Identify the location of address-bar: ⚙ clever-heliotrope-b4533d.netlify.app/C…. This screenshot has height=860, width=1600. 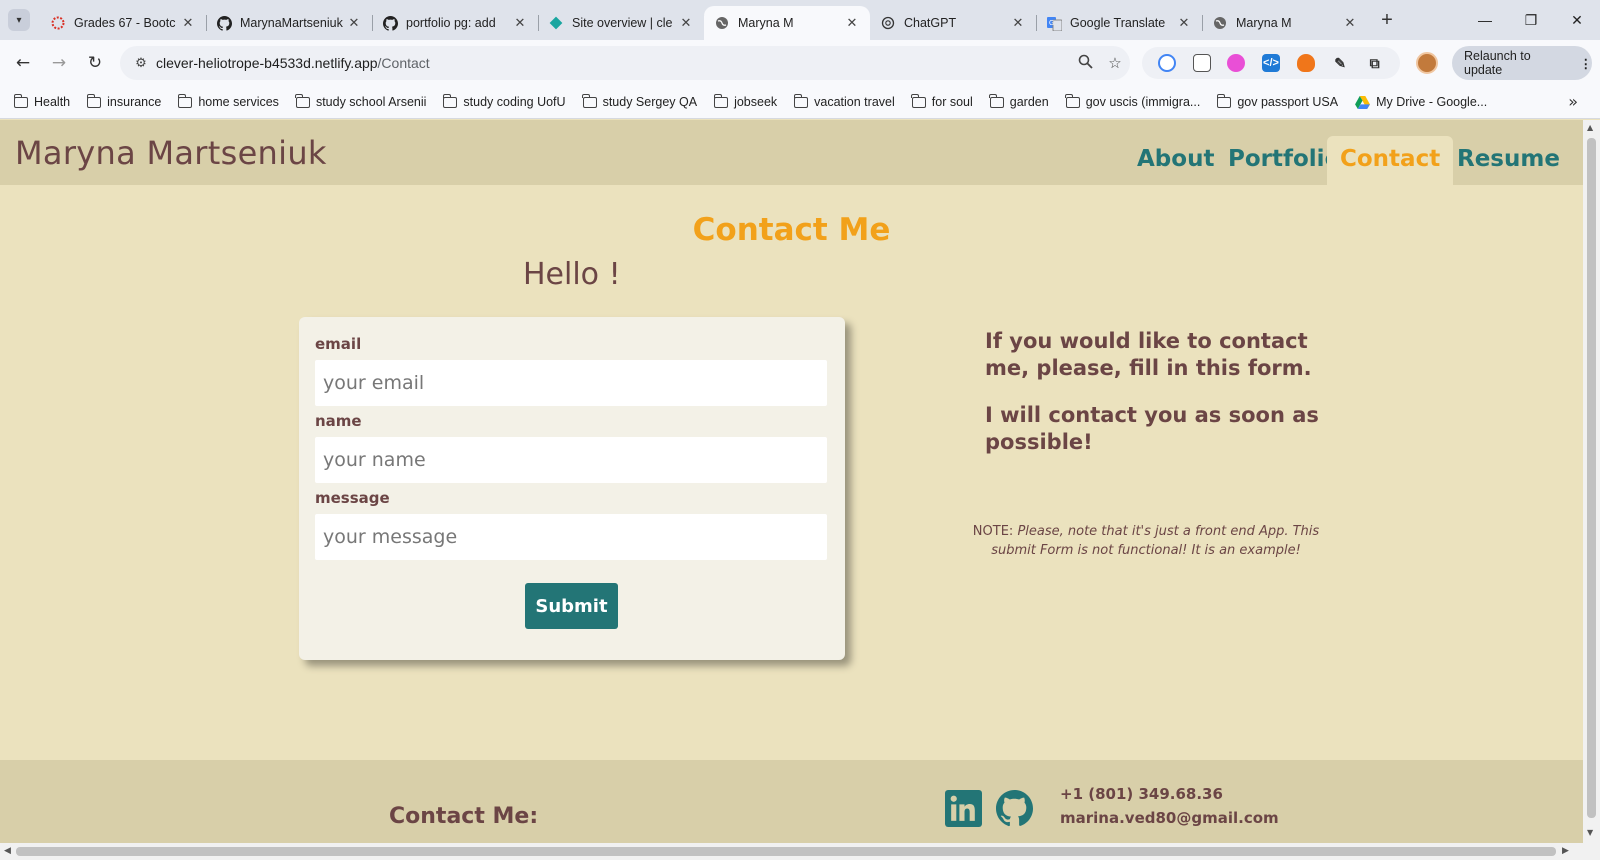
(625, 63).